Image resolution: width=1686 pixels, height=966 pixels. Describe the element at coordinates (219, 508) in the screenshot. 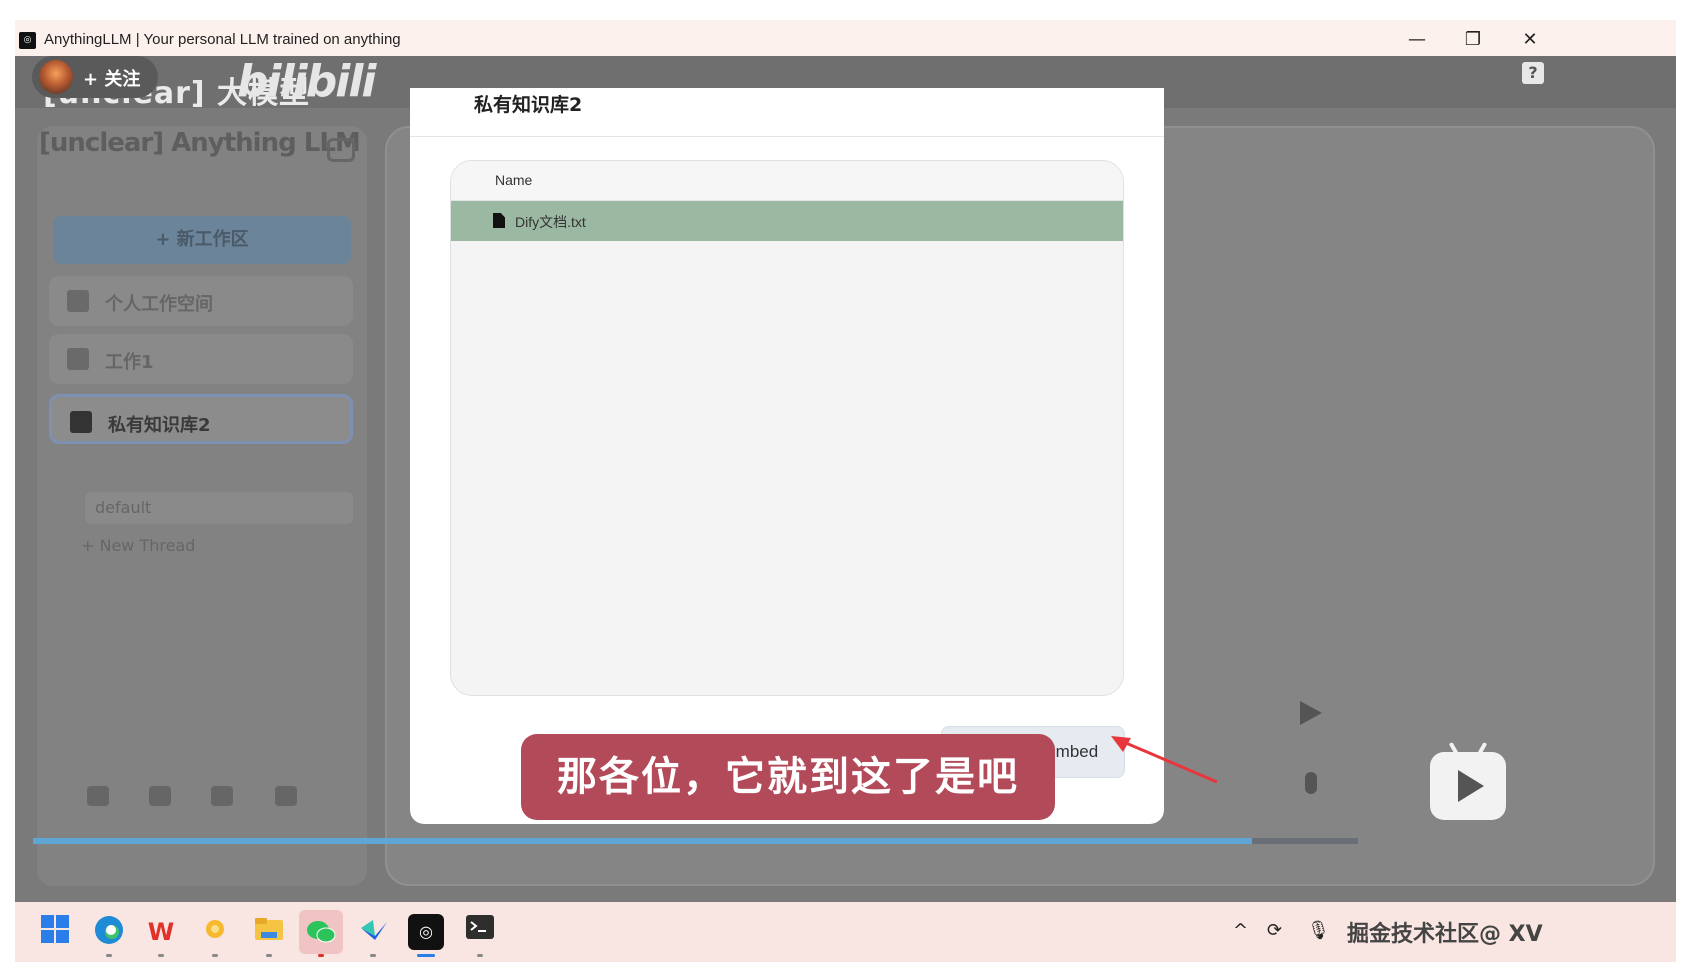

I see `thread-default: default` at that location.